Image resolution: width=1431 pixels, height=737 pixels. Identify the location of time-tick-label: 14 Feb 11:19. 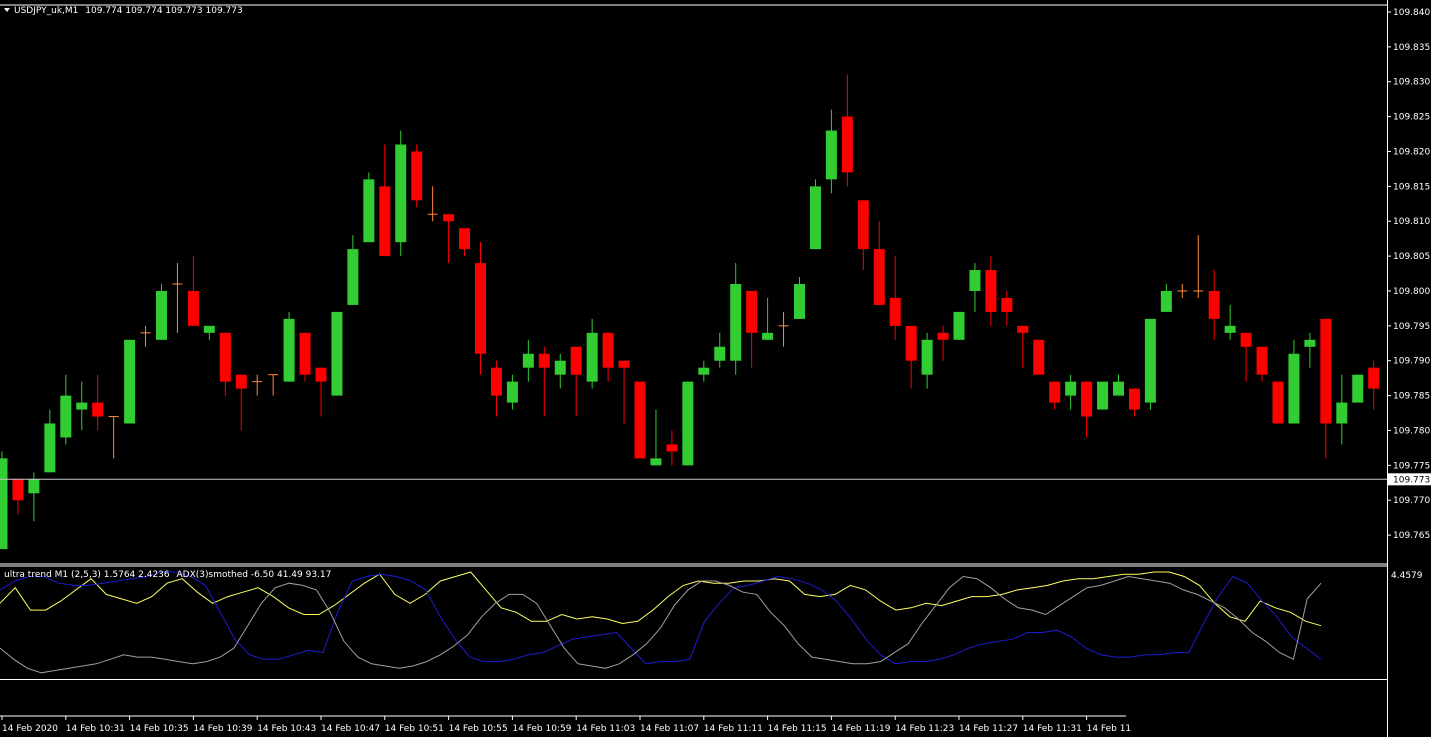
(860, 729).